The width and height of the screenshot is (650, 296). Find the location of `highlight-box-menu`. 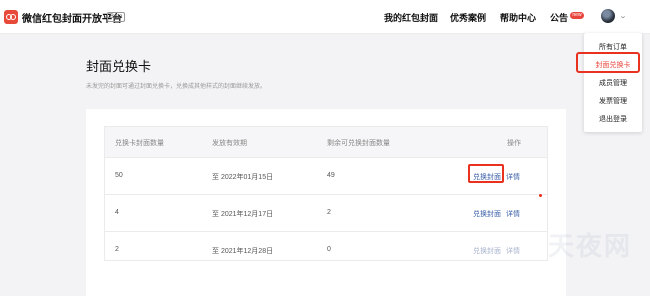

highlight-box-menu is located at coordinates (608, 62).